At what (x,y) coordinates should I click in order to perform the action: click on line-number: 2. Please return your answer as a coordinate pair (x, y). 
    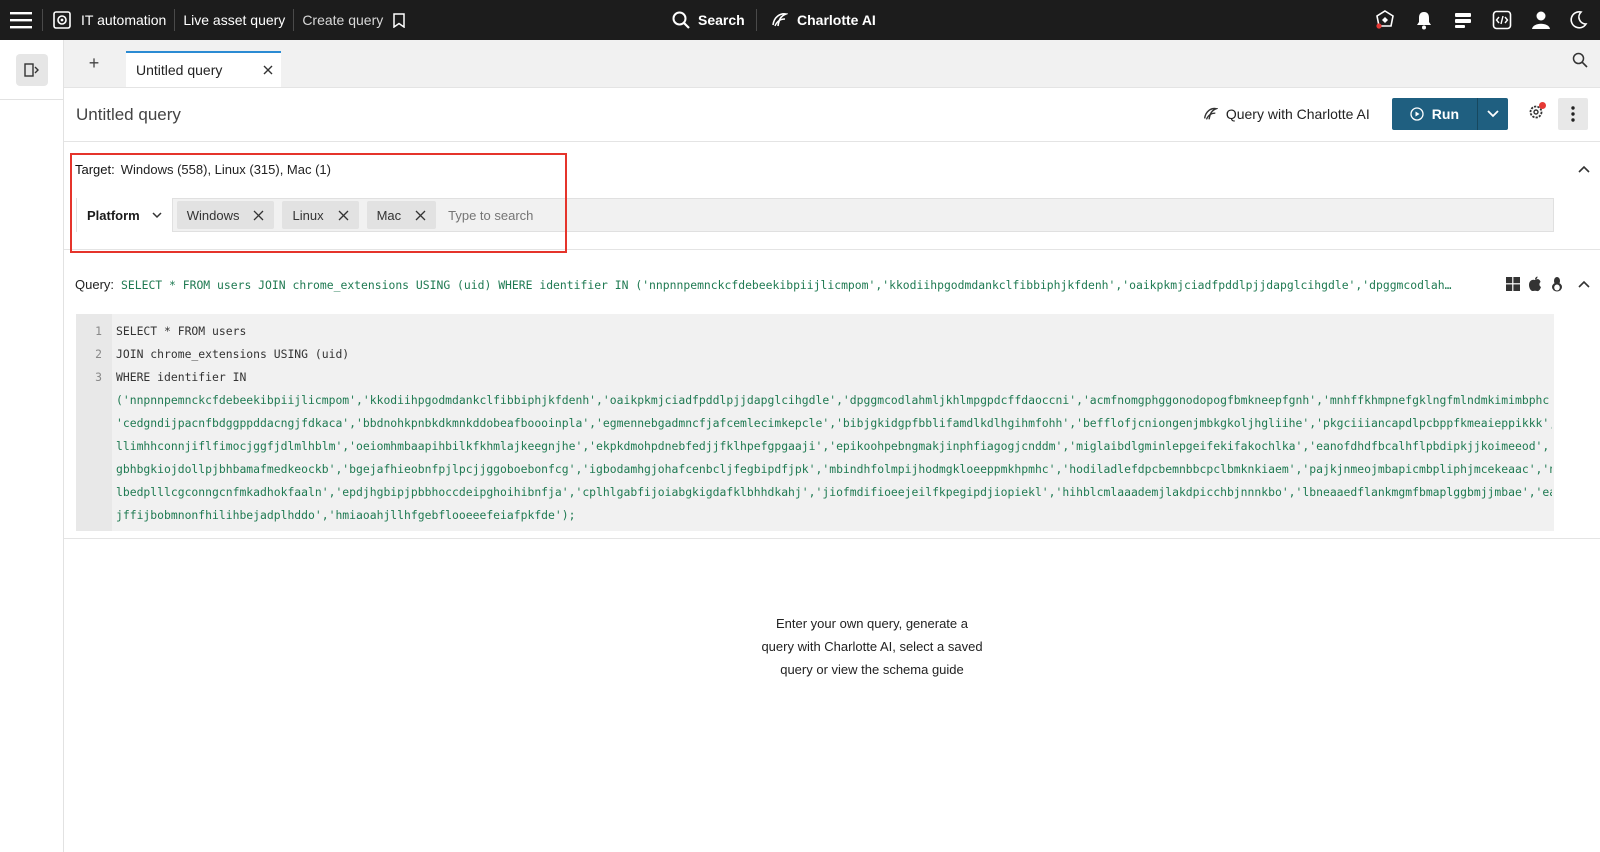
    Looking at the image, I should click on (98, 354).